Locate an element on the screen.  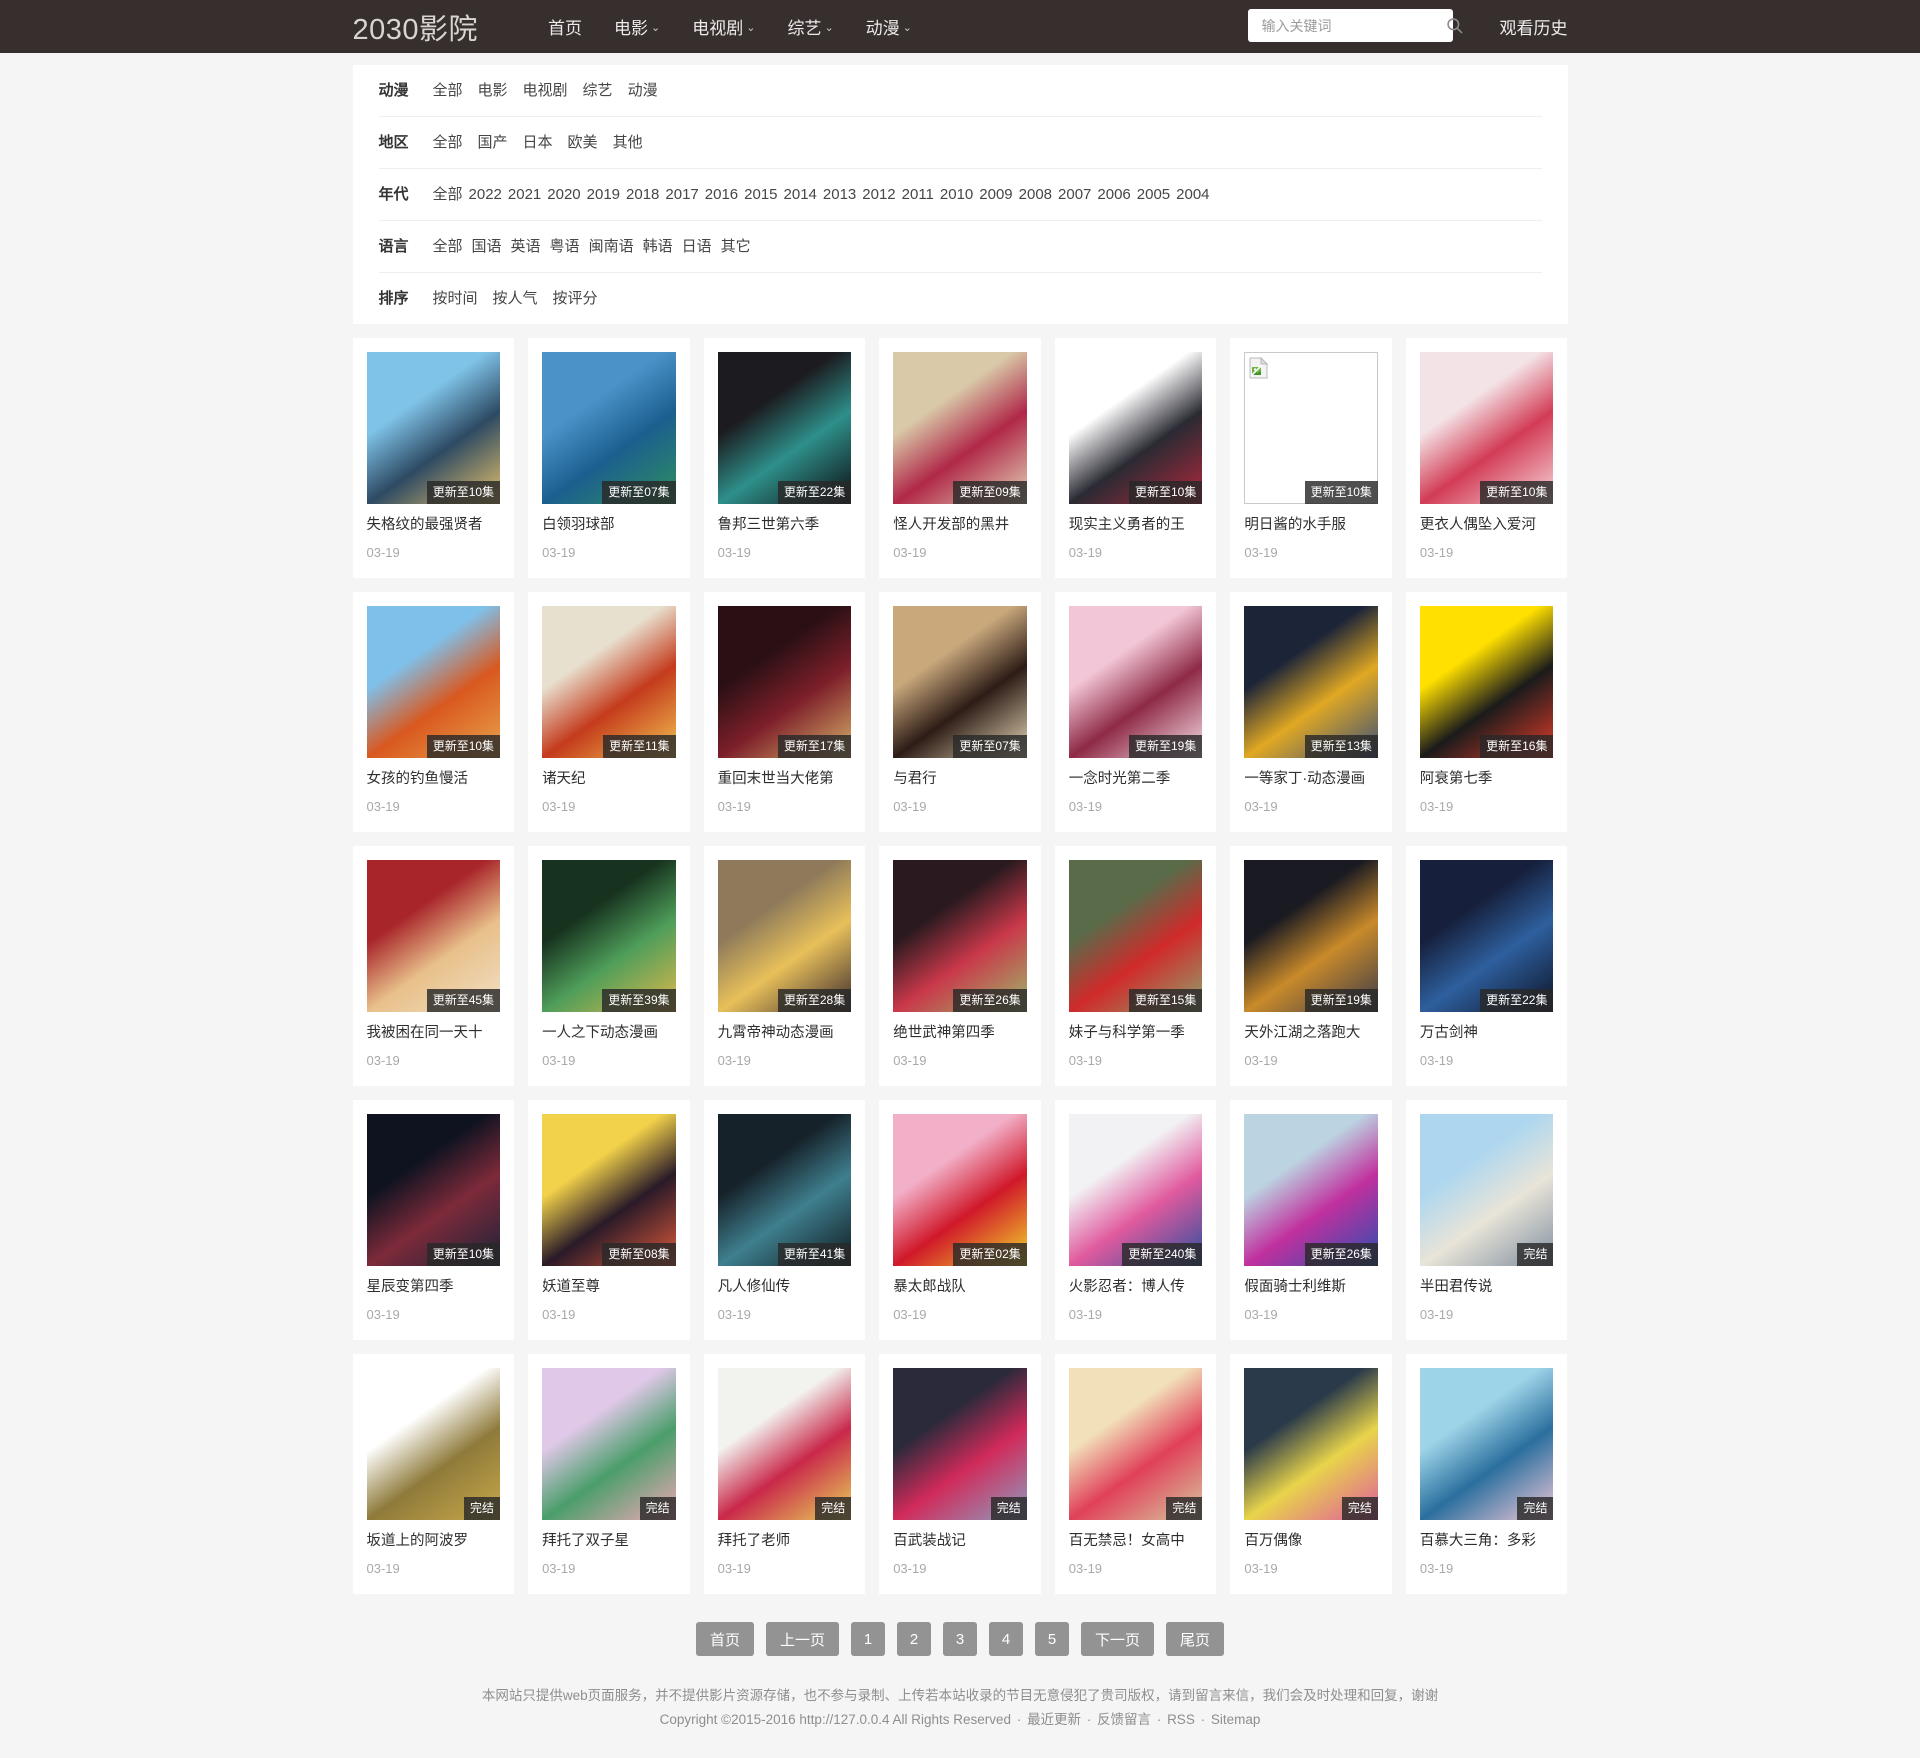
video-card: 更新至07集 与君行 03-19 is located at coordinates (960, 712).